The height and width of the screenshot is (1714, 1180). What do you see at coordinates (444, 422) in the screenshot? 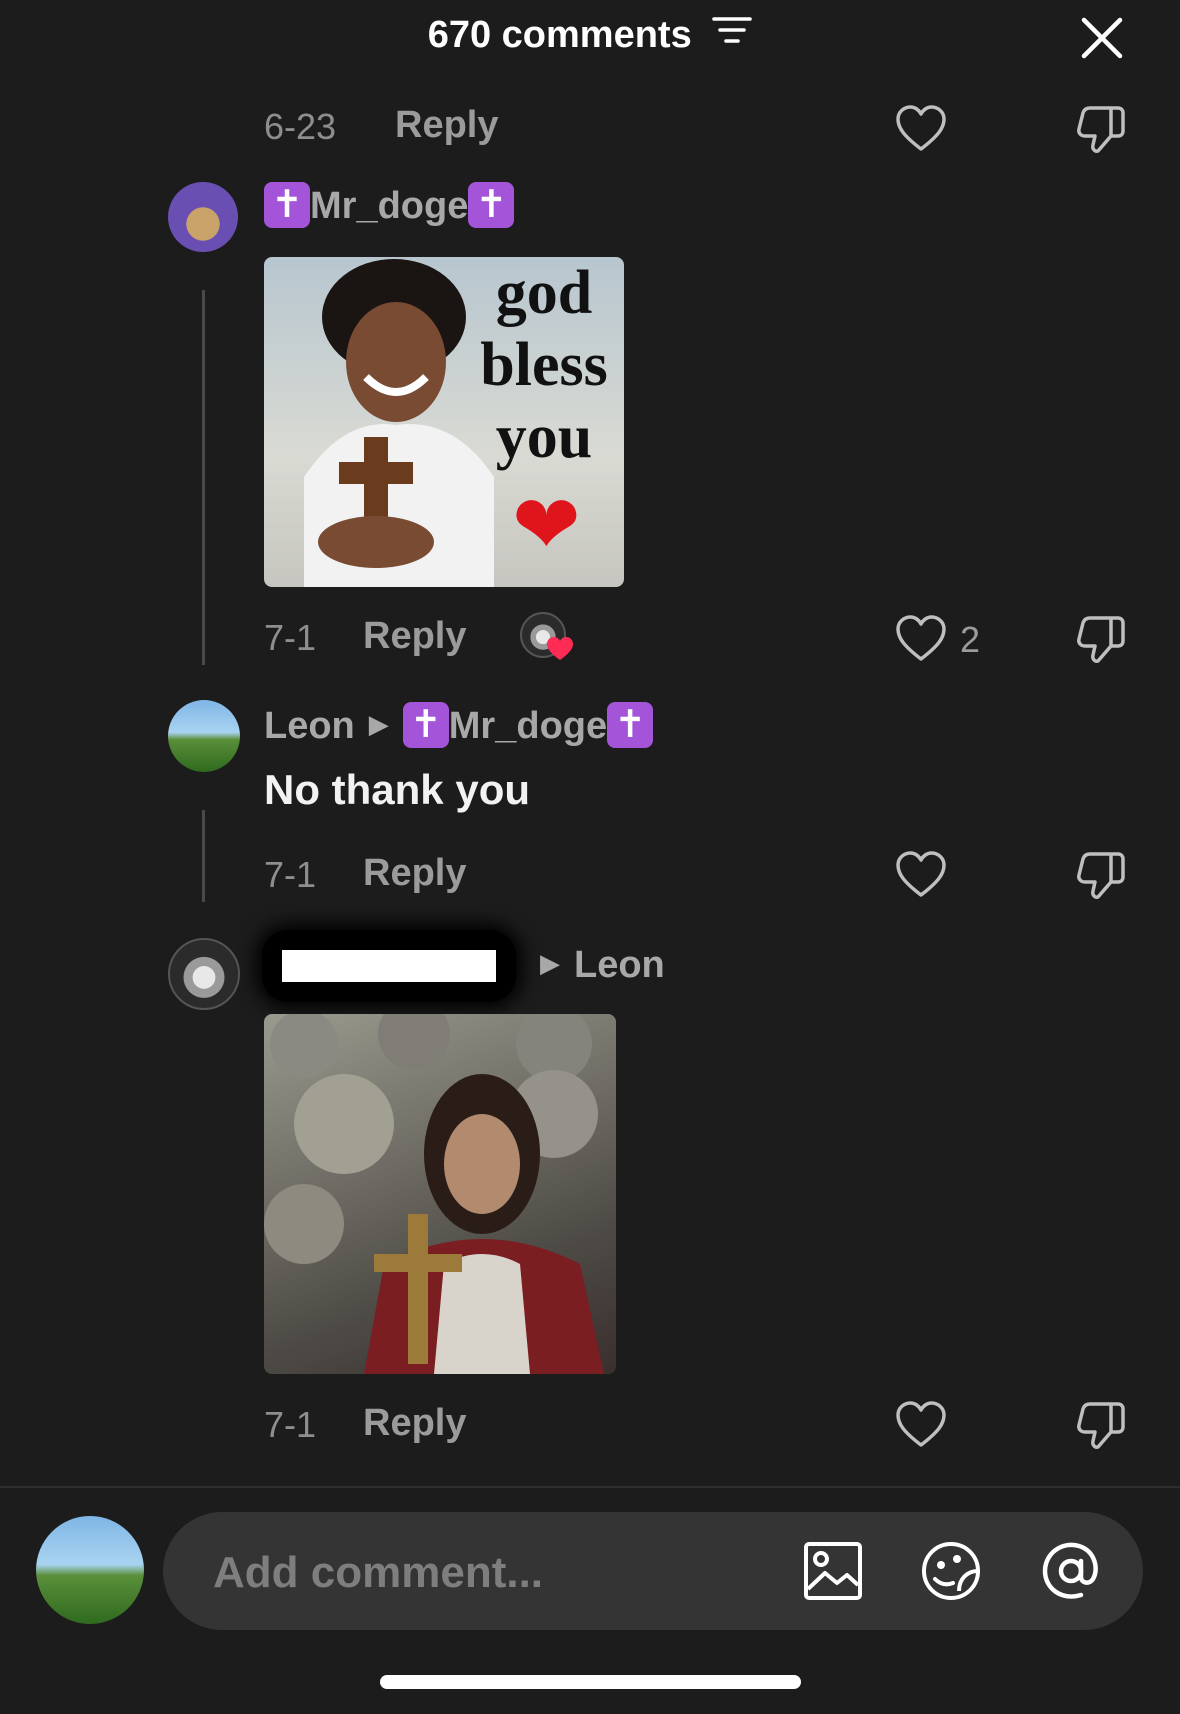
I see `god-bless-you-meme-image: god bless you ❤` at bounding box center [444, 422].